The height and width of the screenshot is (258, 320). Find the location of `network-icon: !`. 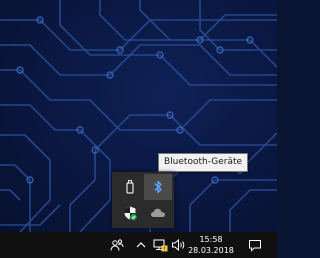

network-icon: ! is located at coordinates (160, 245).